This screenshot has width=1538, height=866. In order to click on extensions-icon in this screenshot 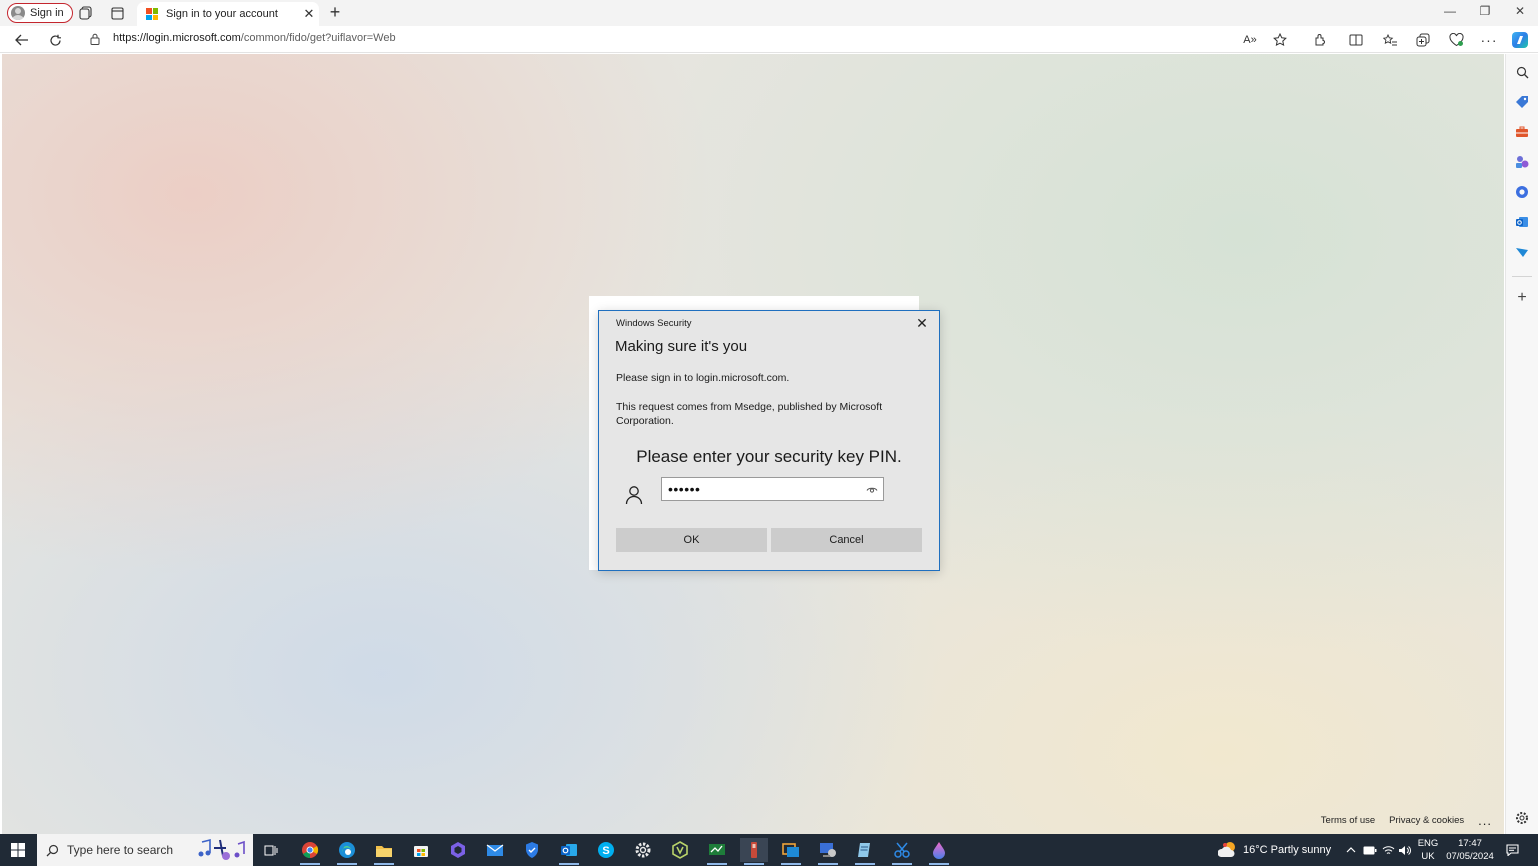, I will do `click(1320, 40)`.